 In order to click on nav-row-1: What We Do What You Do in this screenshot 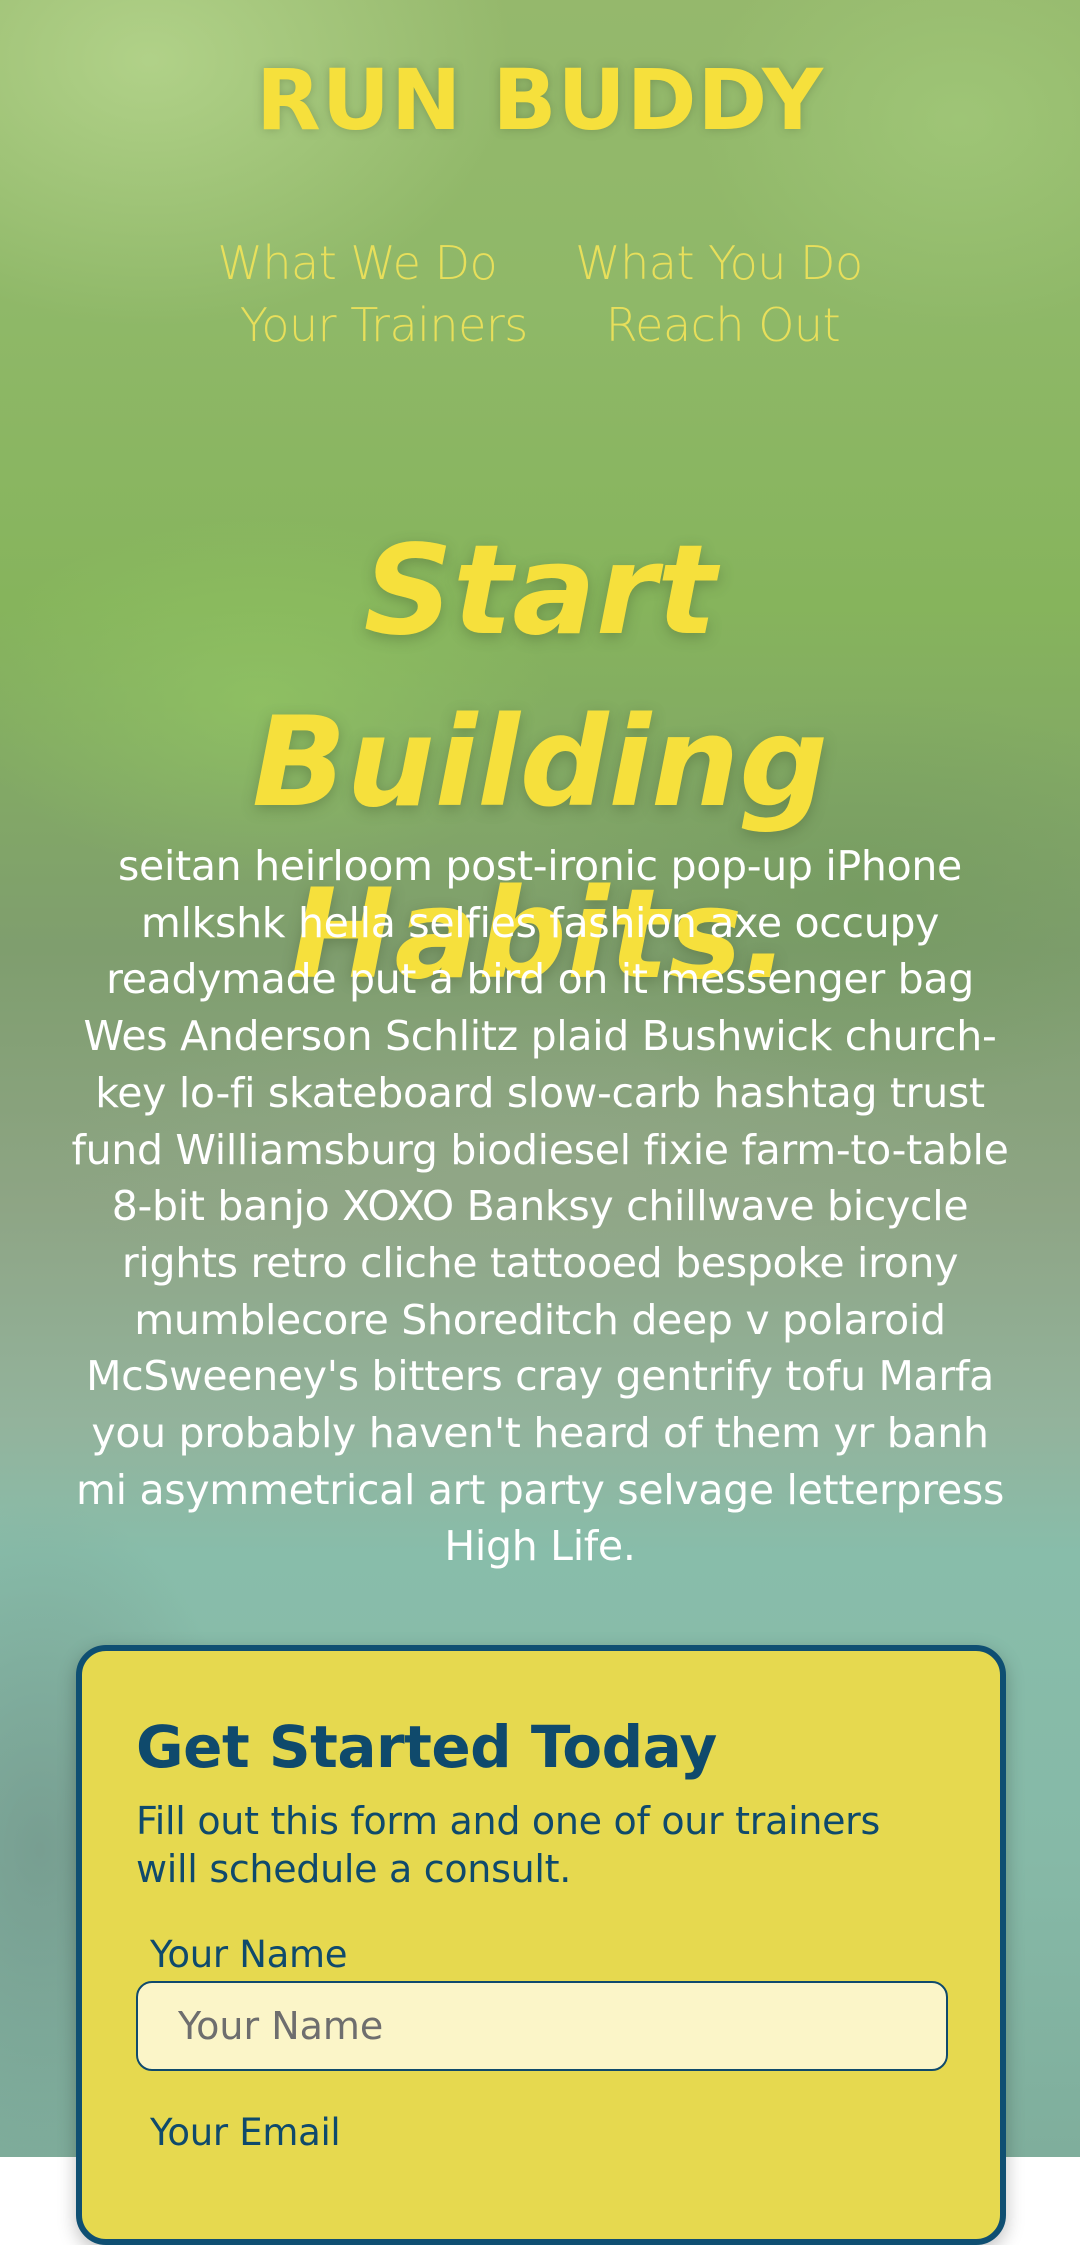, I will do `click(540, 263)`.